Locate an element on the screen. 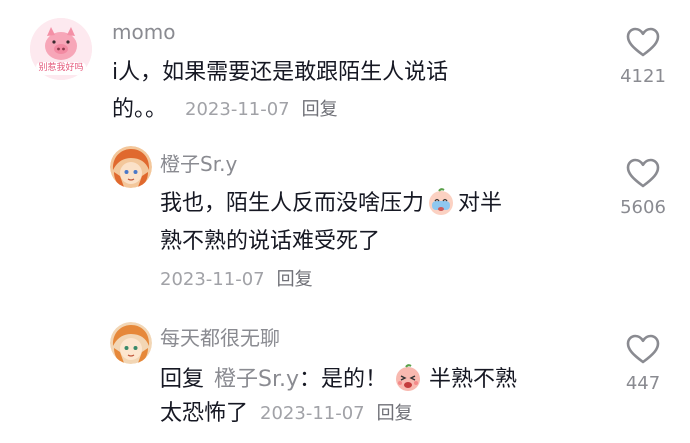  comment-2-like-count: 5606 is located at coordinates (643, 207).